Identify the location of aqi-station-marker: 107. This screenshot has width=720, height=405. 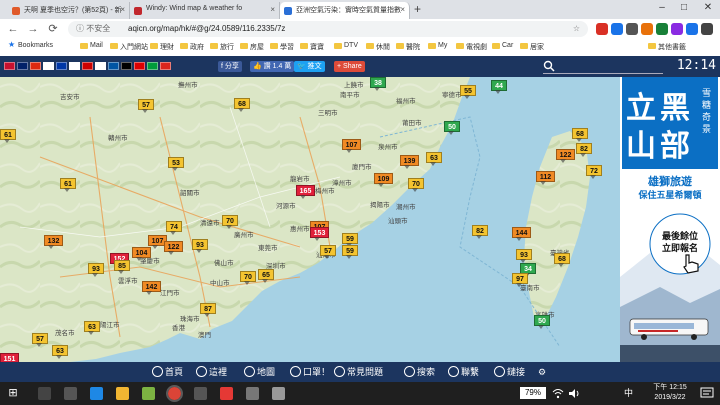
(351, 146).